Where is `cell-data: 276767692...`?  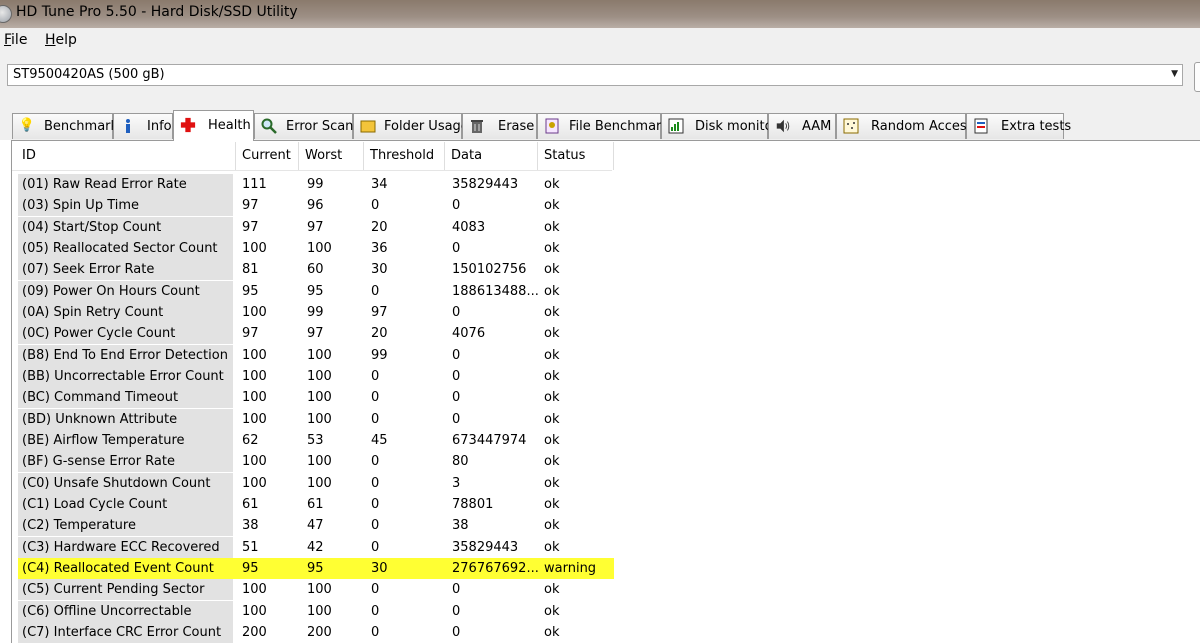 cell-data: 276767692... is located at coordinates (495, 568).